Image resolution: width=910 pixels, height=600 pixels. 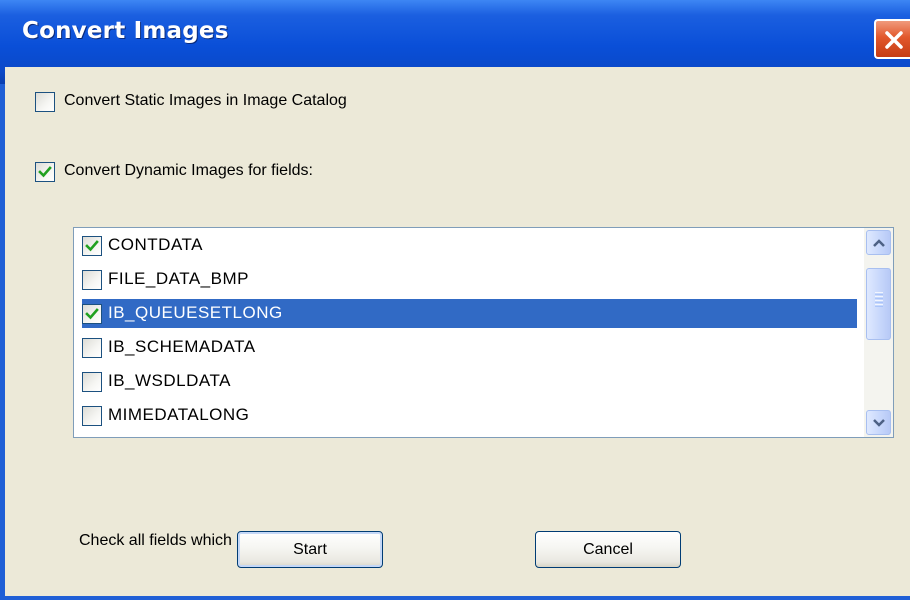 I want to click on list-item-label: MIMEDATALONG, so click(x=179, y=414).